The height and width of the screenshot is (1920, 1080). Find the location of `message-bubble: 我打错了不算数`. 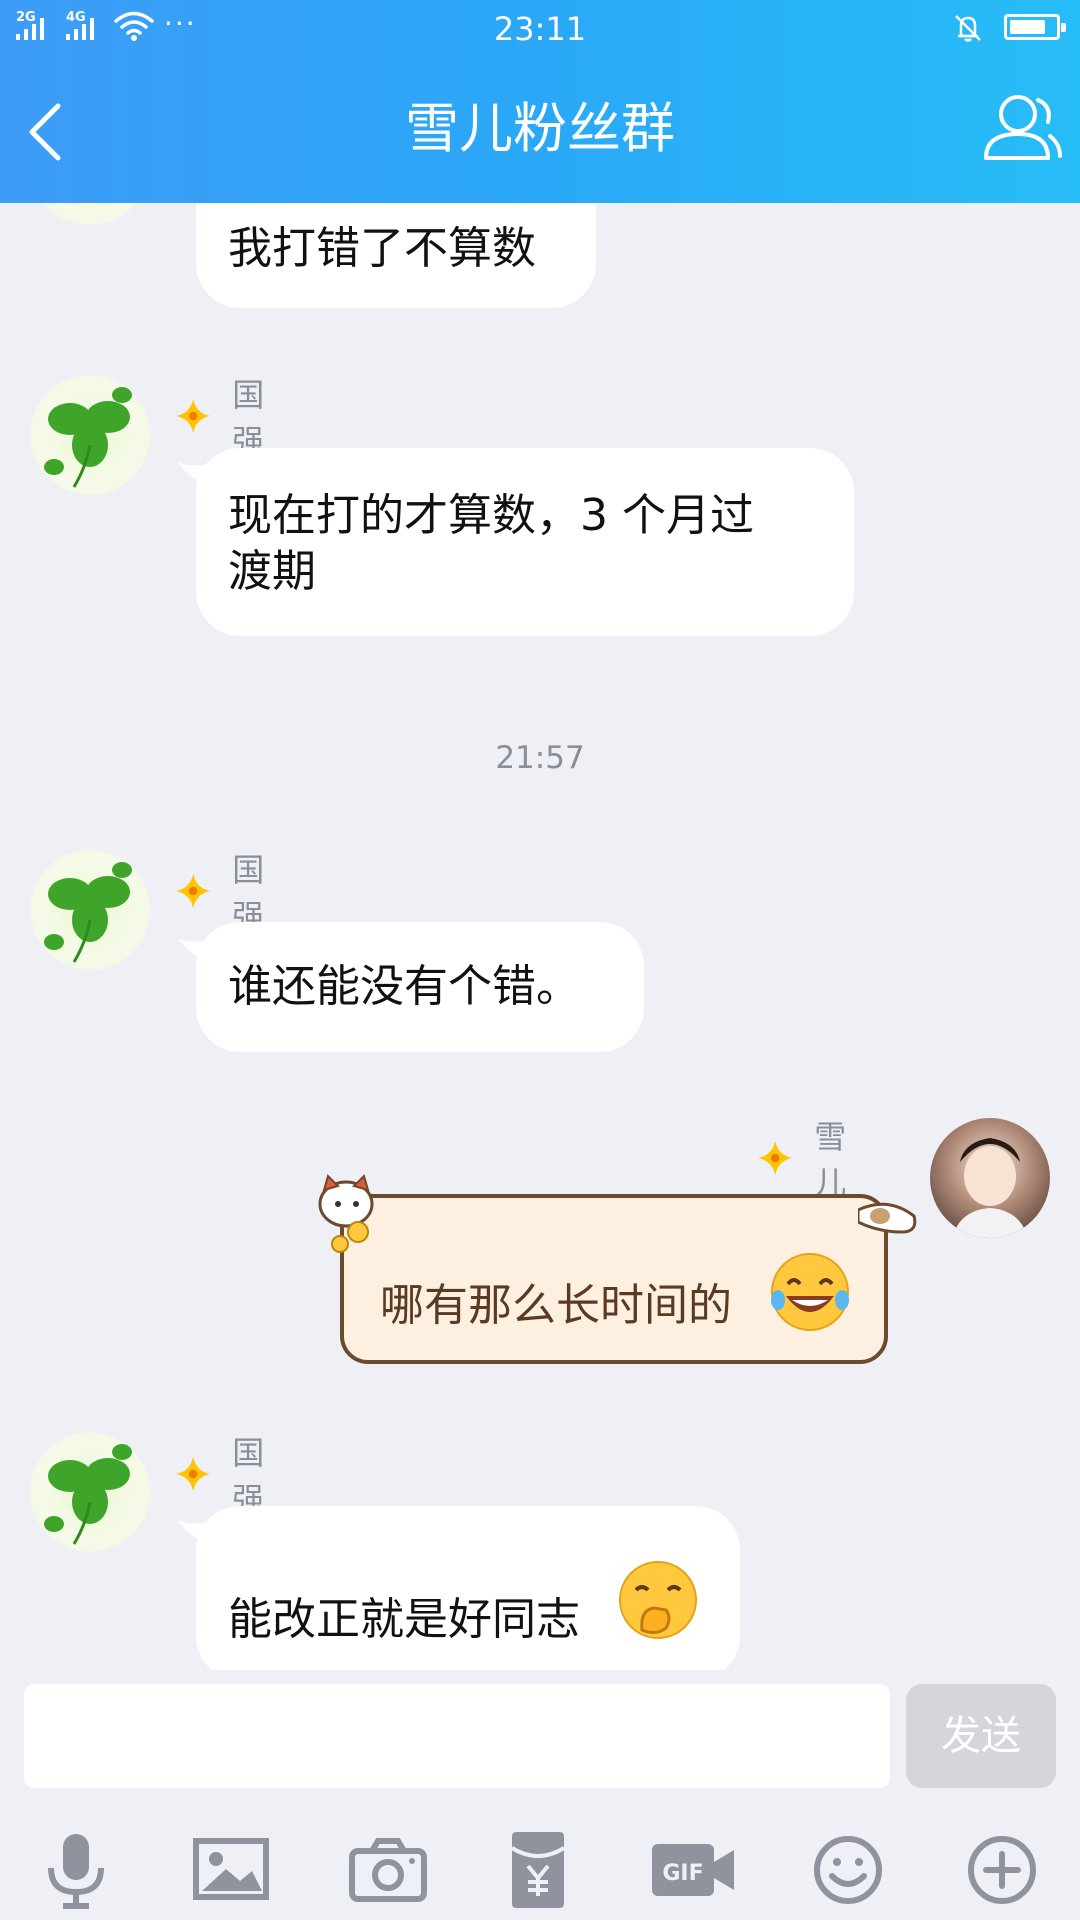

message-bubble: 我打错了不算数 is located at coordinates (396, 249).